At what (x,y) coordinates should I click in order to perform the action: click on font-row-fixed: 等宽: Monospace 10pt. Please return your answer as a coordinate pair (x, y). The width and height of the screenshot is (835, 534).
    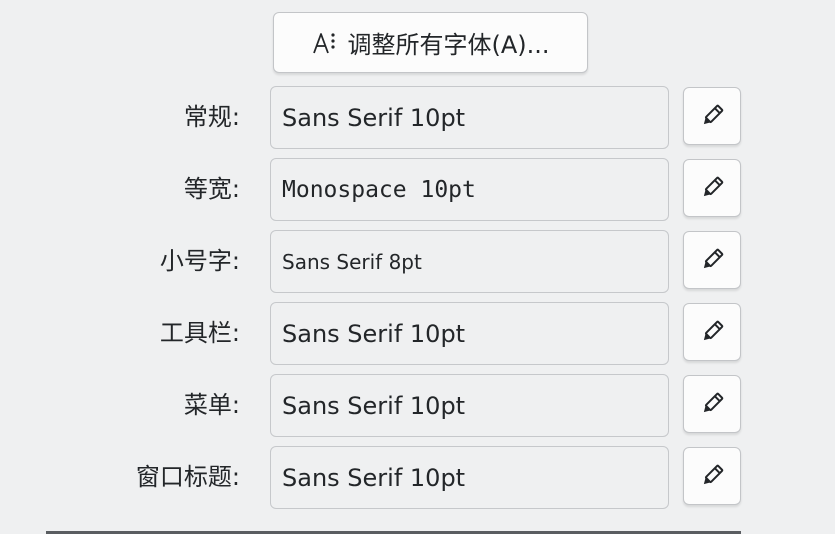
    Looking at the image, I should click on (417, 190).